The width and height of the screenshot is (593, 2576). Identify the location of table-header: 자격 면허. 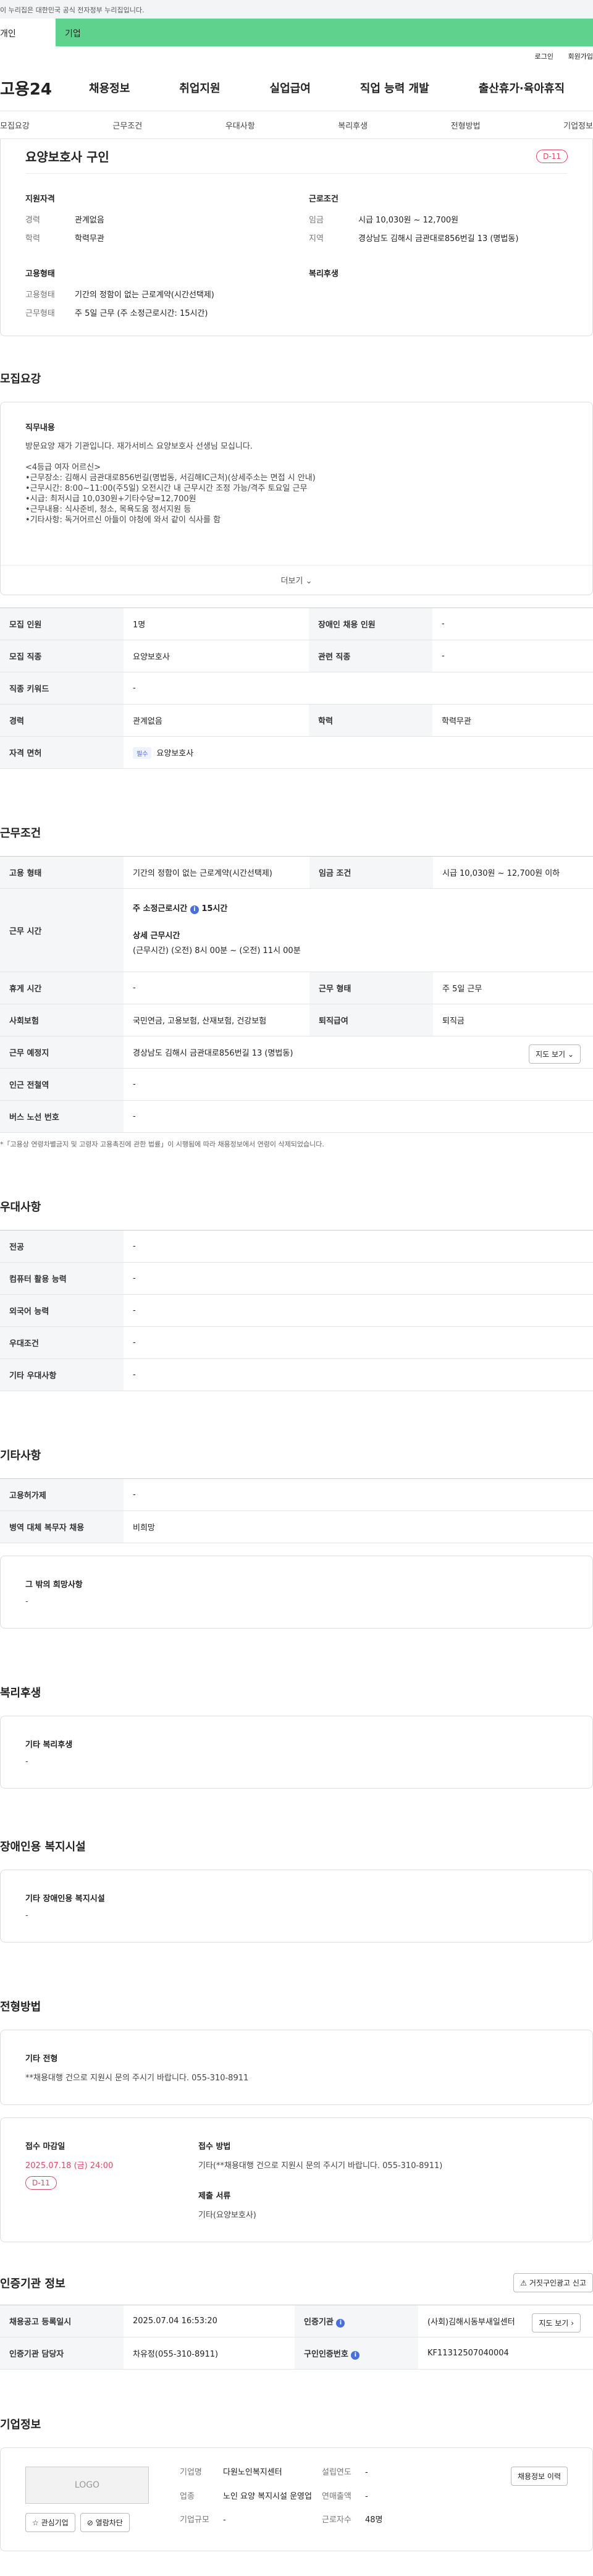
(62, 752).